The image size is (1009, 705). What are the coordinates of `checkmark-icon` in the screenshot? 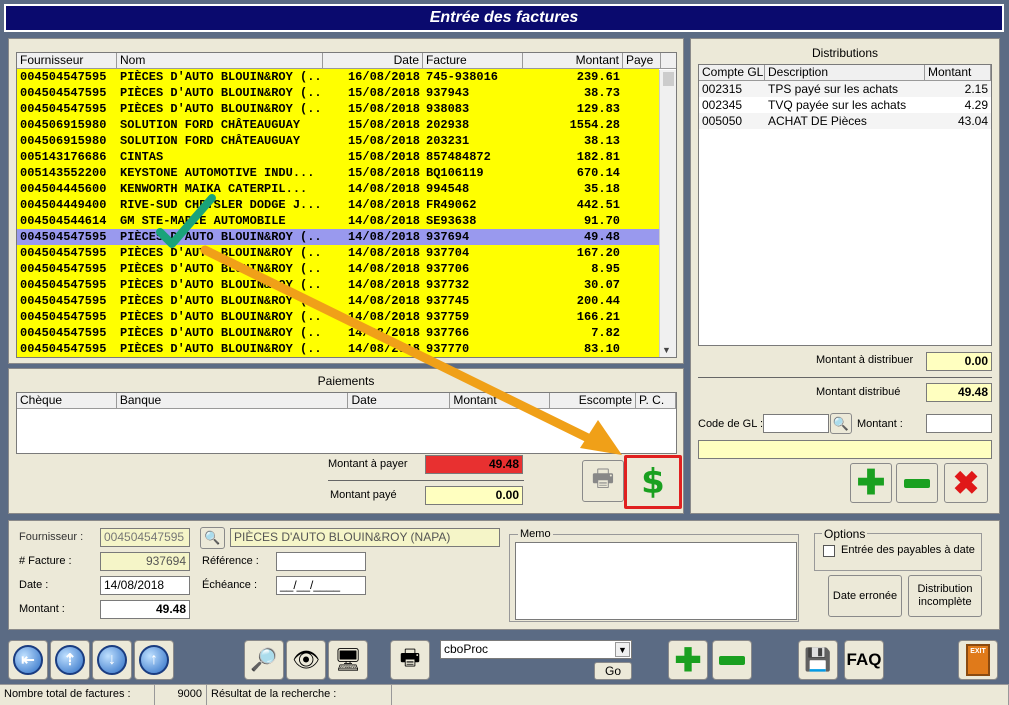 It's located at (186, 221).